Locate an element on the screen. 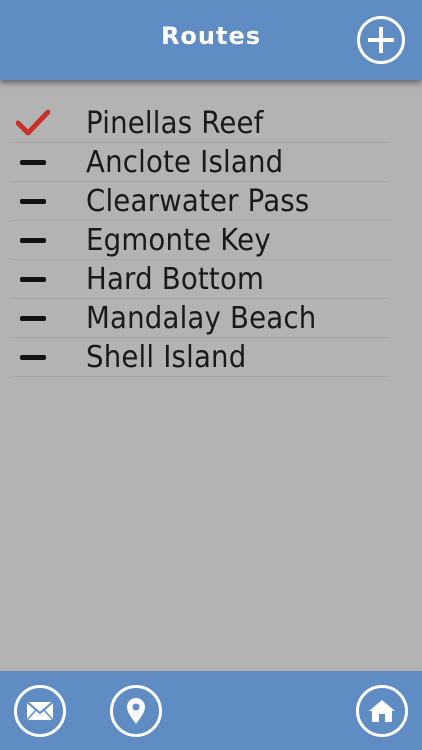 The width and height of the screenshot is (422, 750). footer-bar is located at coordinates (211, 710).